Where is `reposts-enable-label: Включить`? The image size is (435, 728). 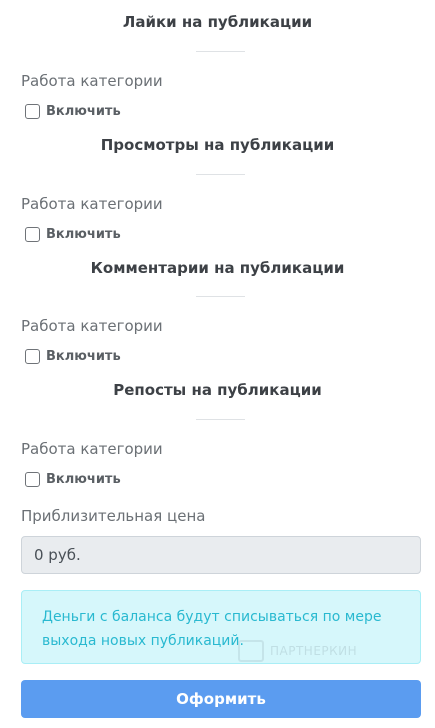 reposts-enable-label: Включить is located at coordinates (83, 479).